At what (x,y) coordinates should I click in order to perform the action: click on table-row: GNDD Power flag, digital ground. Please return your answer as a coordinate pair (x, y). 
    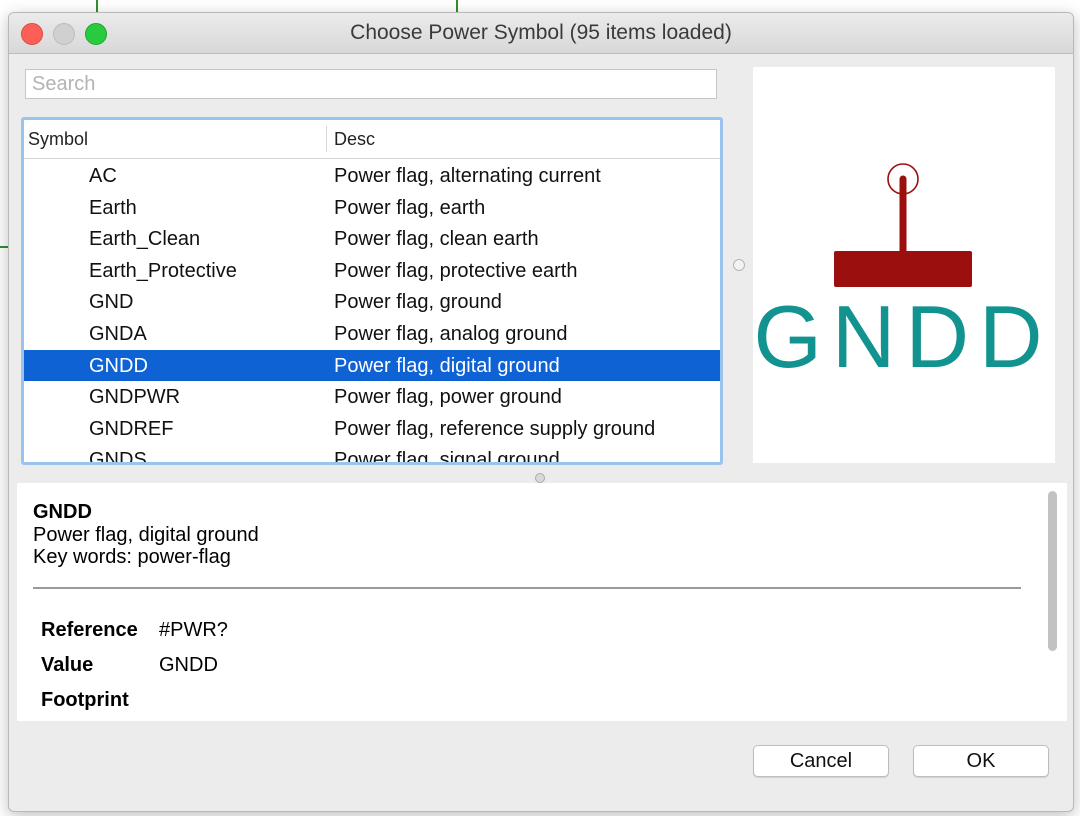
    Looking at the image, I should click on (372, 365).